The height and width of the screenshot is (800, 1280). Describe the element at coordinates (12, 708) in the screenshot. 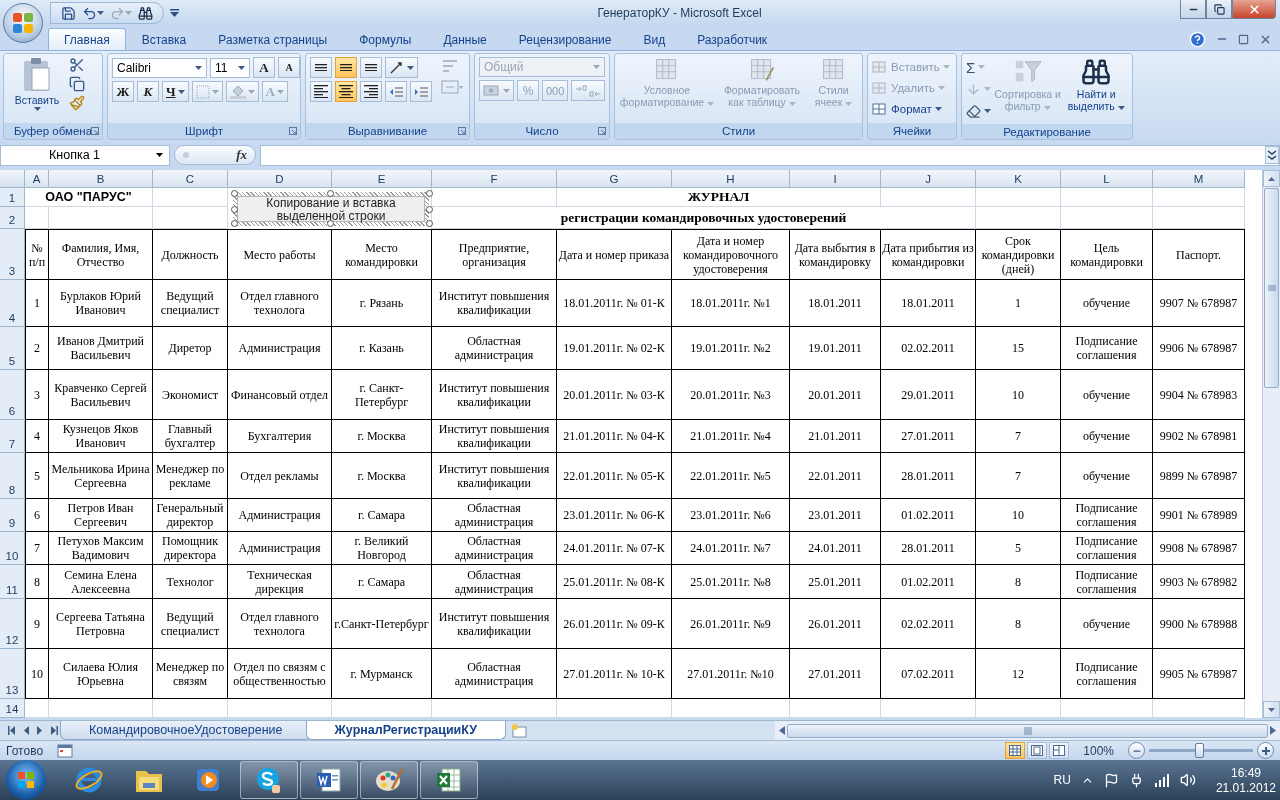

I see `row-header: 14` at that location.